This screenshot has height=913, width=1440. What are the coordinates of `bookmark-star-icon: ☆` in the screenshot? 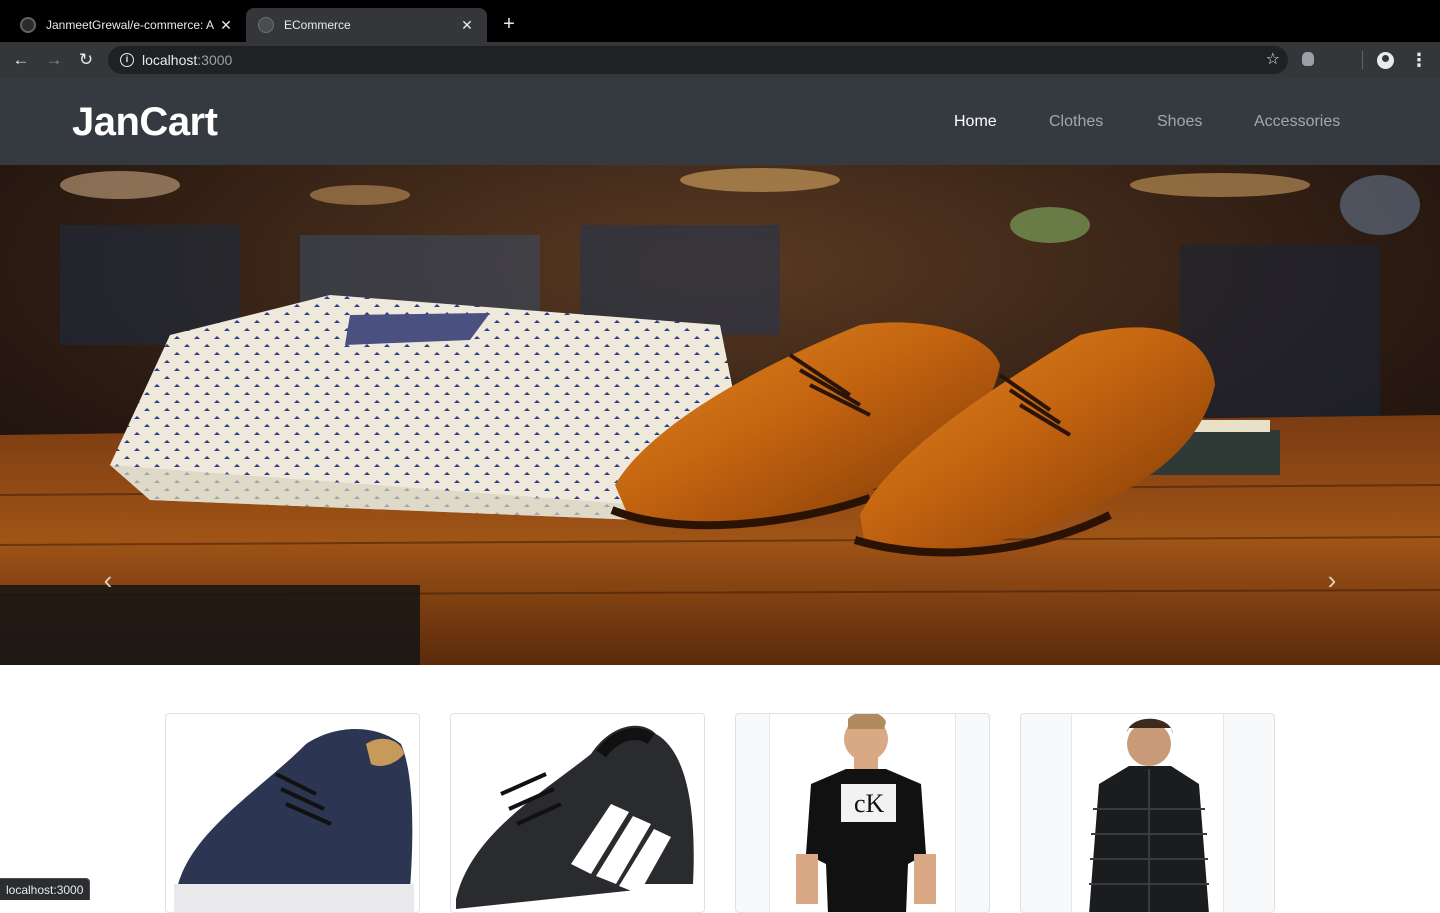 It's located at (1273, 60).